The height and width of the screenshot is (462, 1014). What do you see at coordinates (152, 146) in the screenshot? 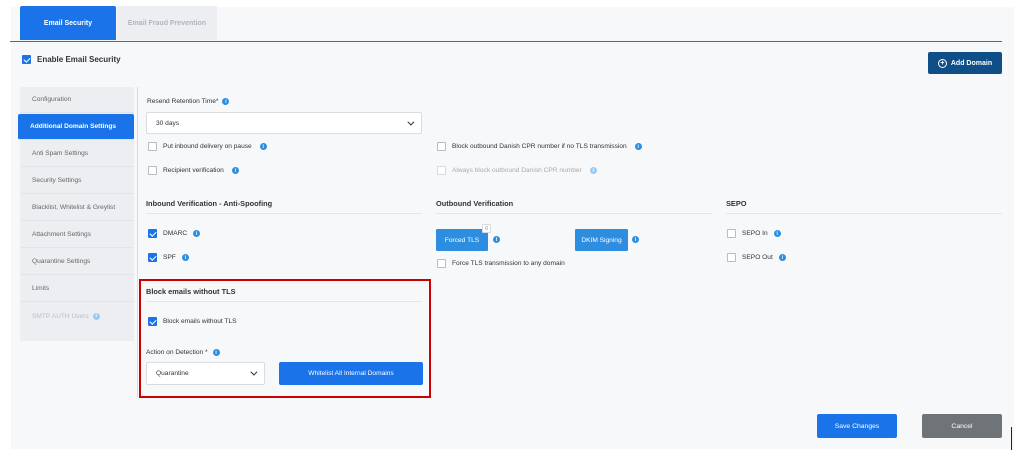
I see `put-inbound-pause-checkbox` at bounding box center [152, 146].